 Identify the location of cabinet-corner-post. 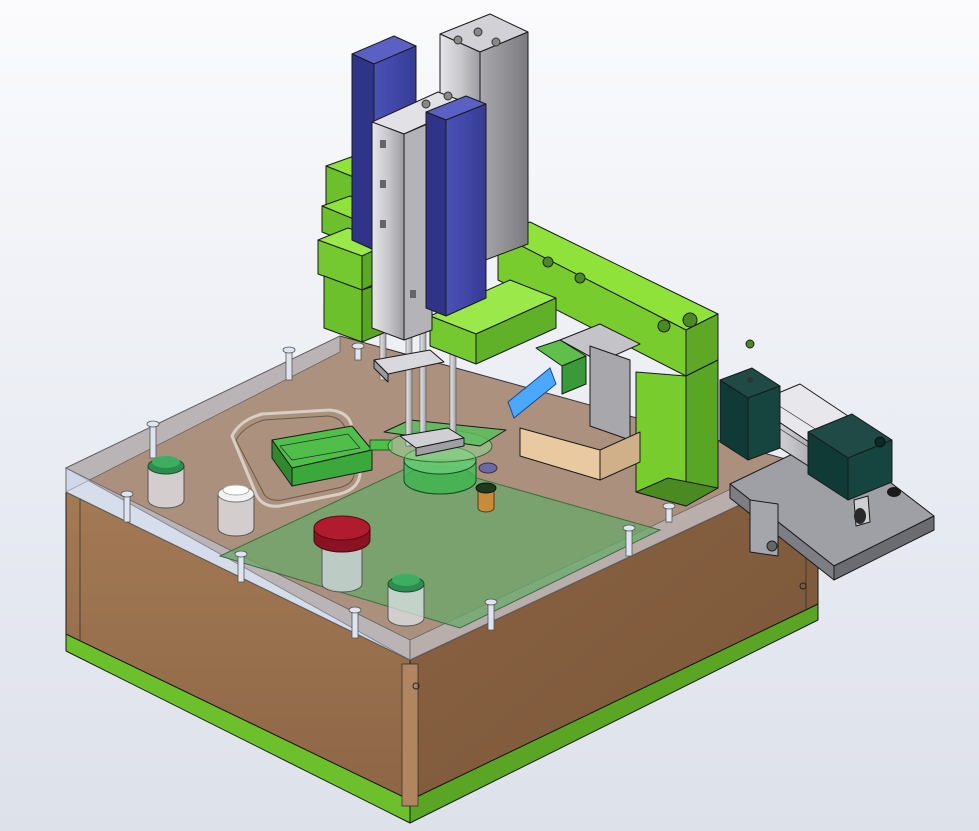
(410, 735).